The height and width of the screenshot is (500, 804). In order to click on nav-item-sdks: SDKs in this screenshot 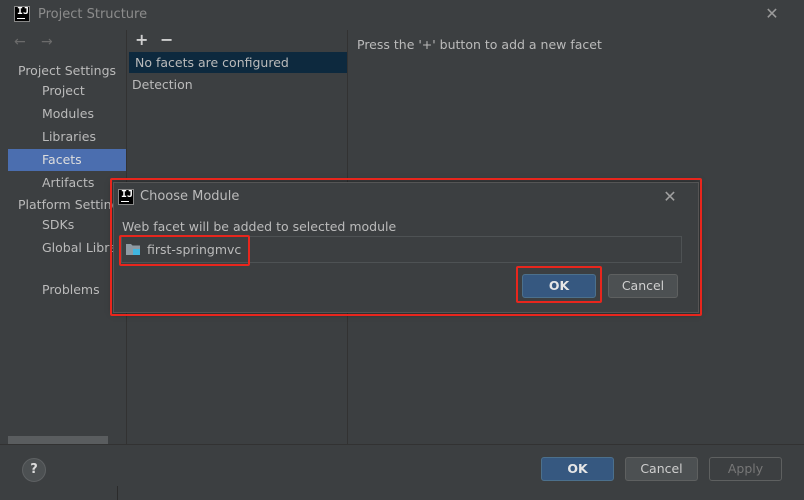, I will do `click(67, 225)`.